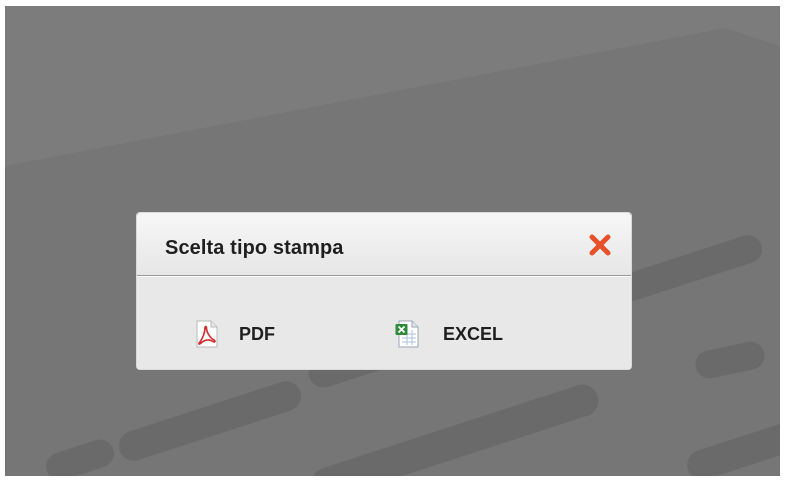 The height and width of the screenshot is (482, 785). Describe the element at coordinates (384, 244) in the screenshot. I see `dialog-header: Scelta tipo stampa` at that location.